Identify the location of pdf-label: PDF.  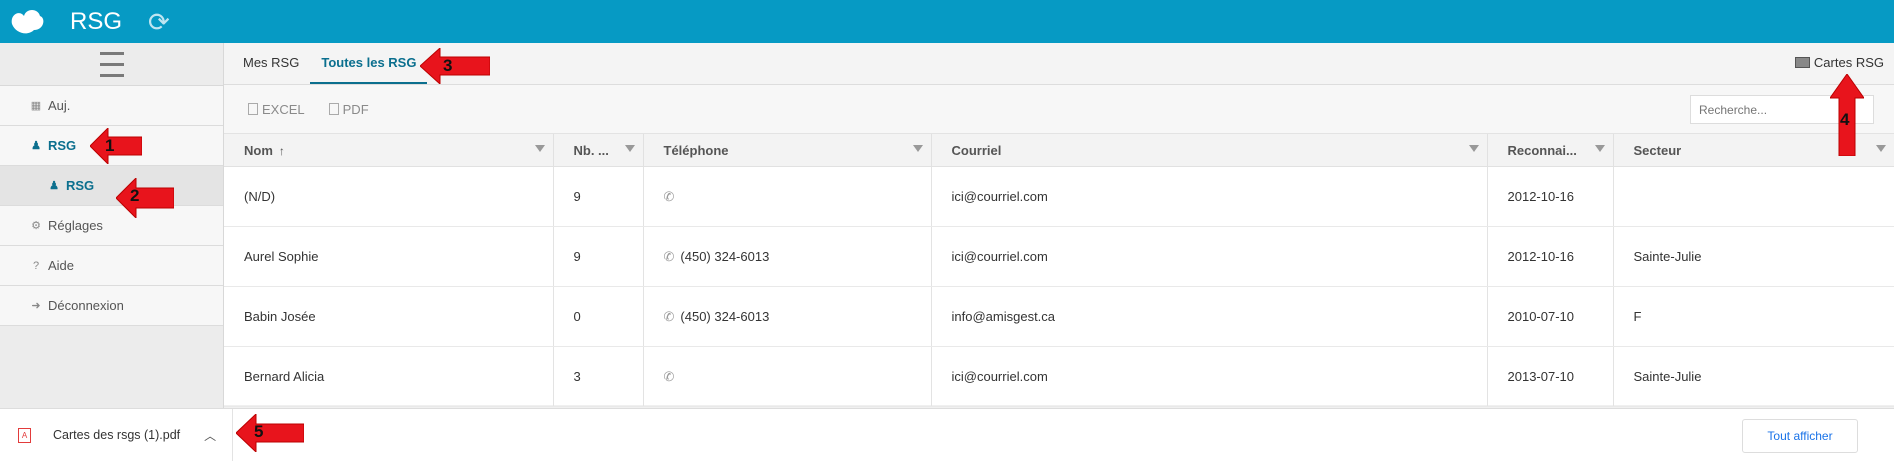
(355, 109).